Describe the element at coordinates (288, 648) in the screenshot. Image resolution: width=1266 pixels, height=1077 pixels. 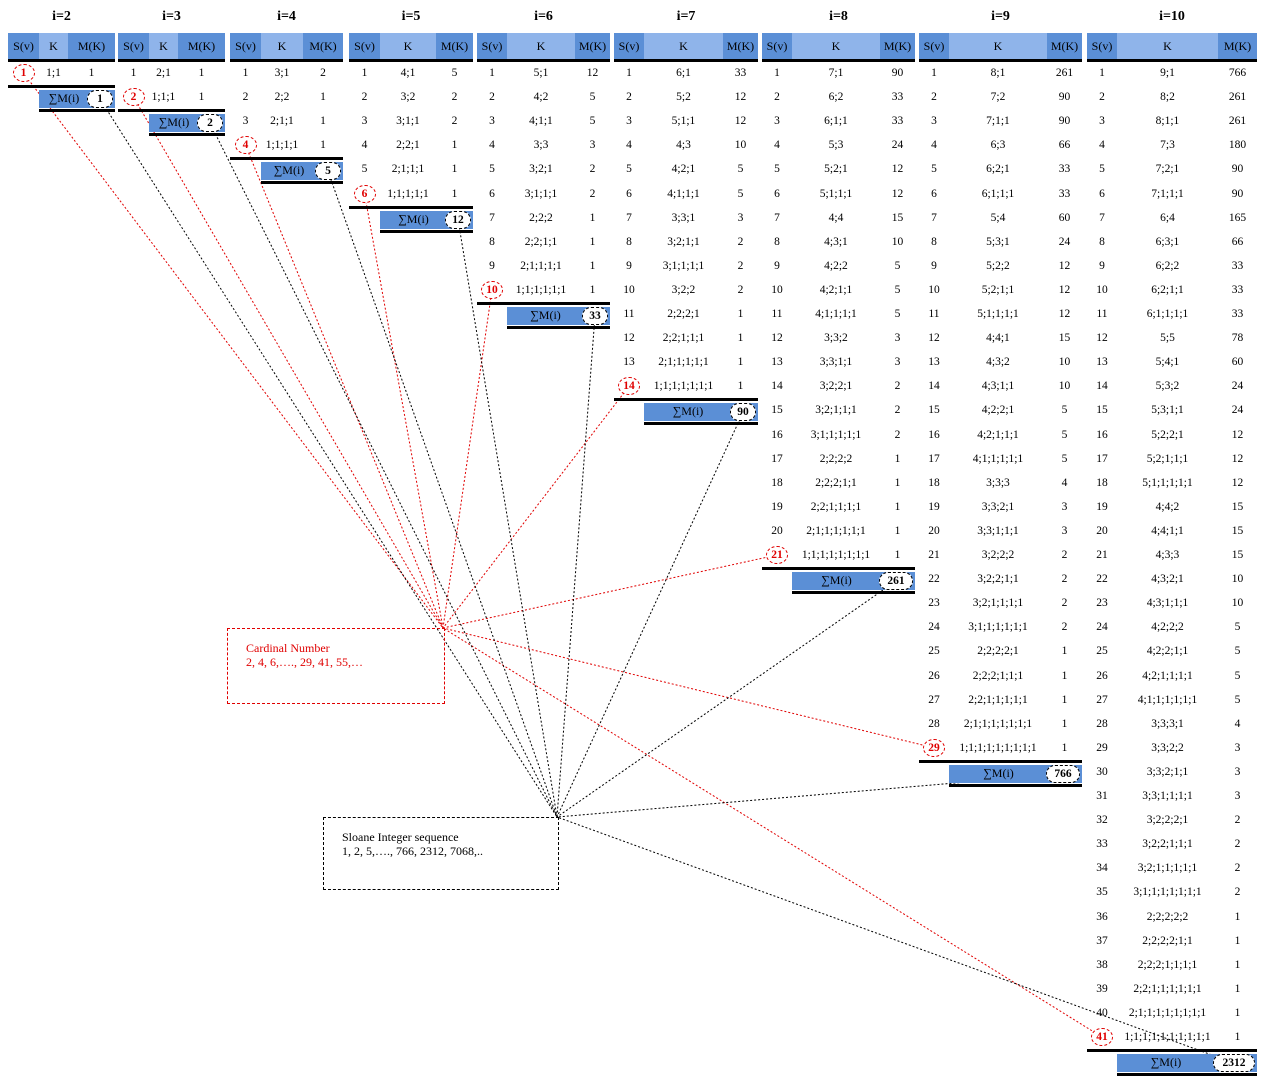
I see `cardinal-legend-title: Cardinal Number` at that location.